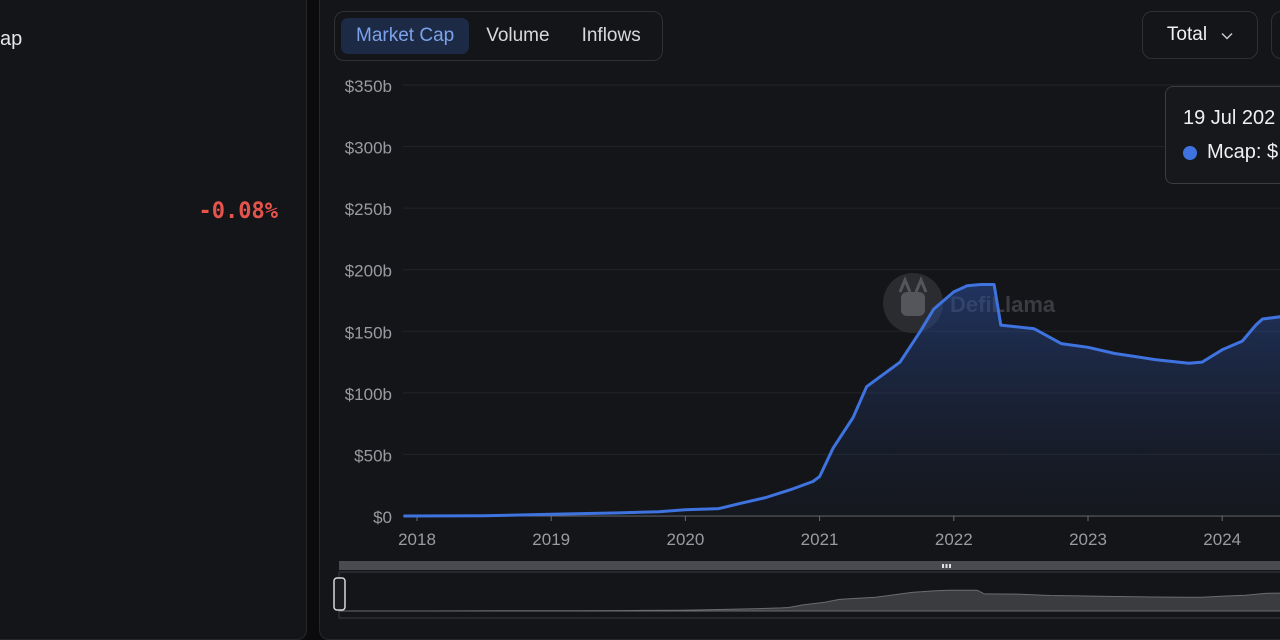 This screenshot has width=1280, height=640. Describe the element at coordinates (368, 86) in the screenshot. I see `y-tick-label: $350b` at that location.